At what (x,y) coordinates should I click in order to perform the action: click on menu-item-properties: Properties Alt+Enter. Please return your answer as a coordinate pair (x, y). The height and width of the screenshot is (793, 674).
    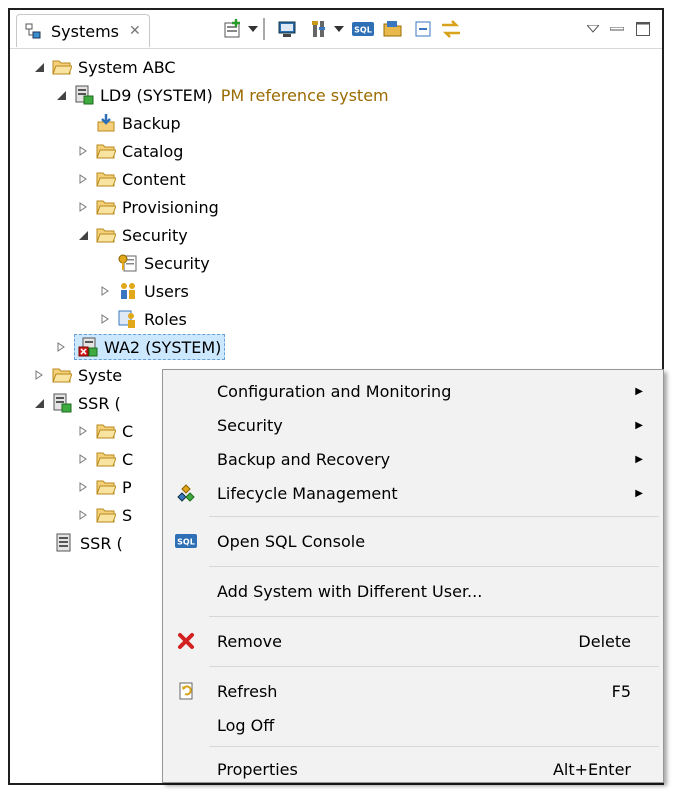
    Looking at the image, I should click on (413, 769).